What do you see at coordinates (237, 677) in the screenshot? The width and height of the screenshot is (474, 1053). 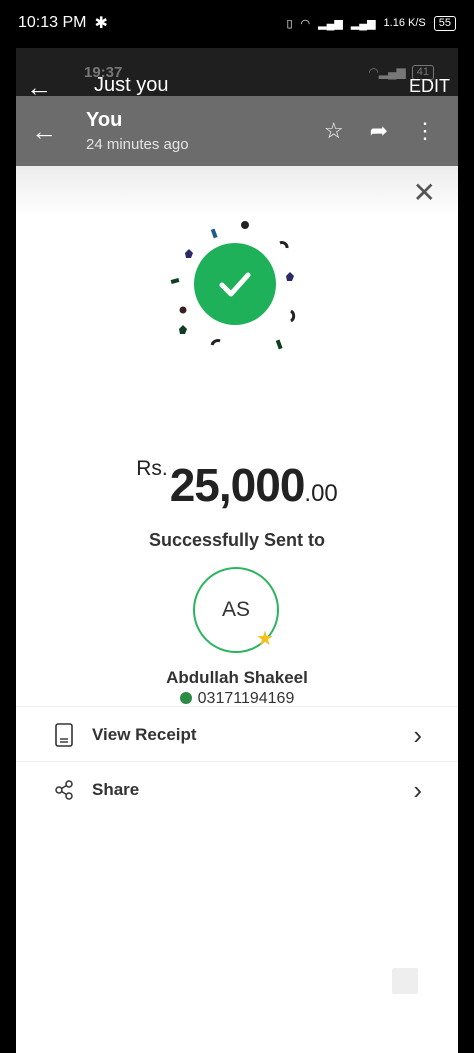 I see `recipient-name: Abdullah Shakeel` at bounding box center [237, 677].